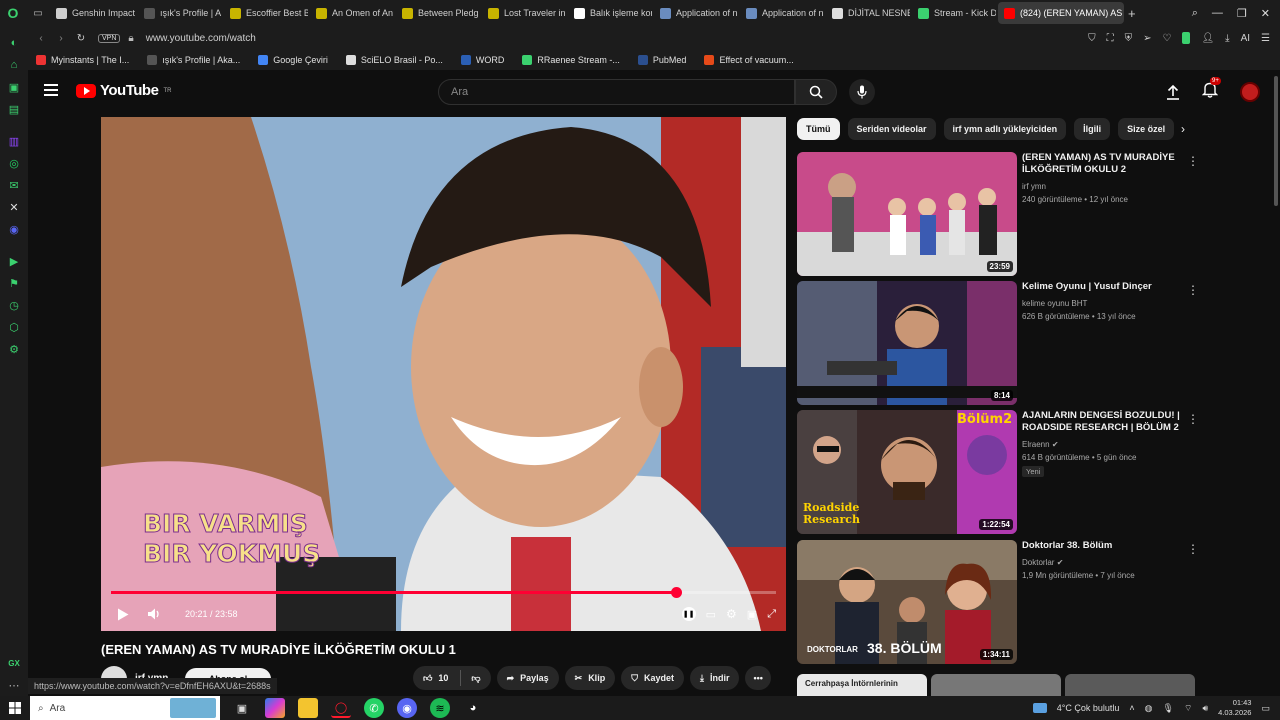 The height and width of the screenshot is (720, 1280). What do you see at coordinates (341, 708) in the screenshot?
I see `opera-gx-icon: ◯` at bounding box center [341, 708].